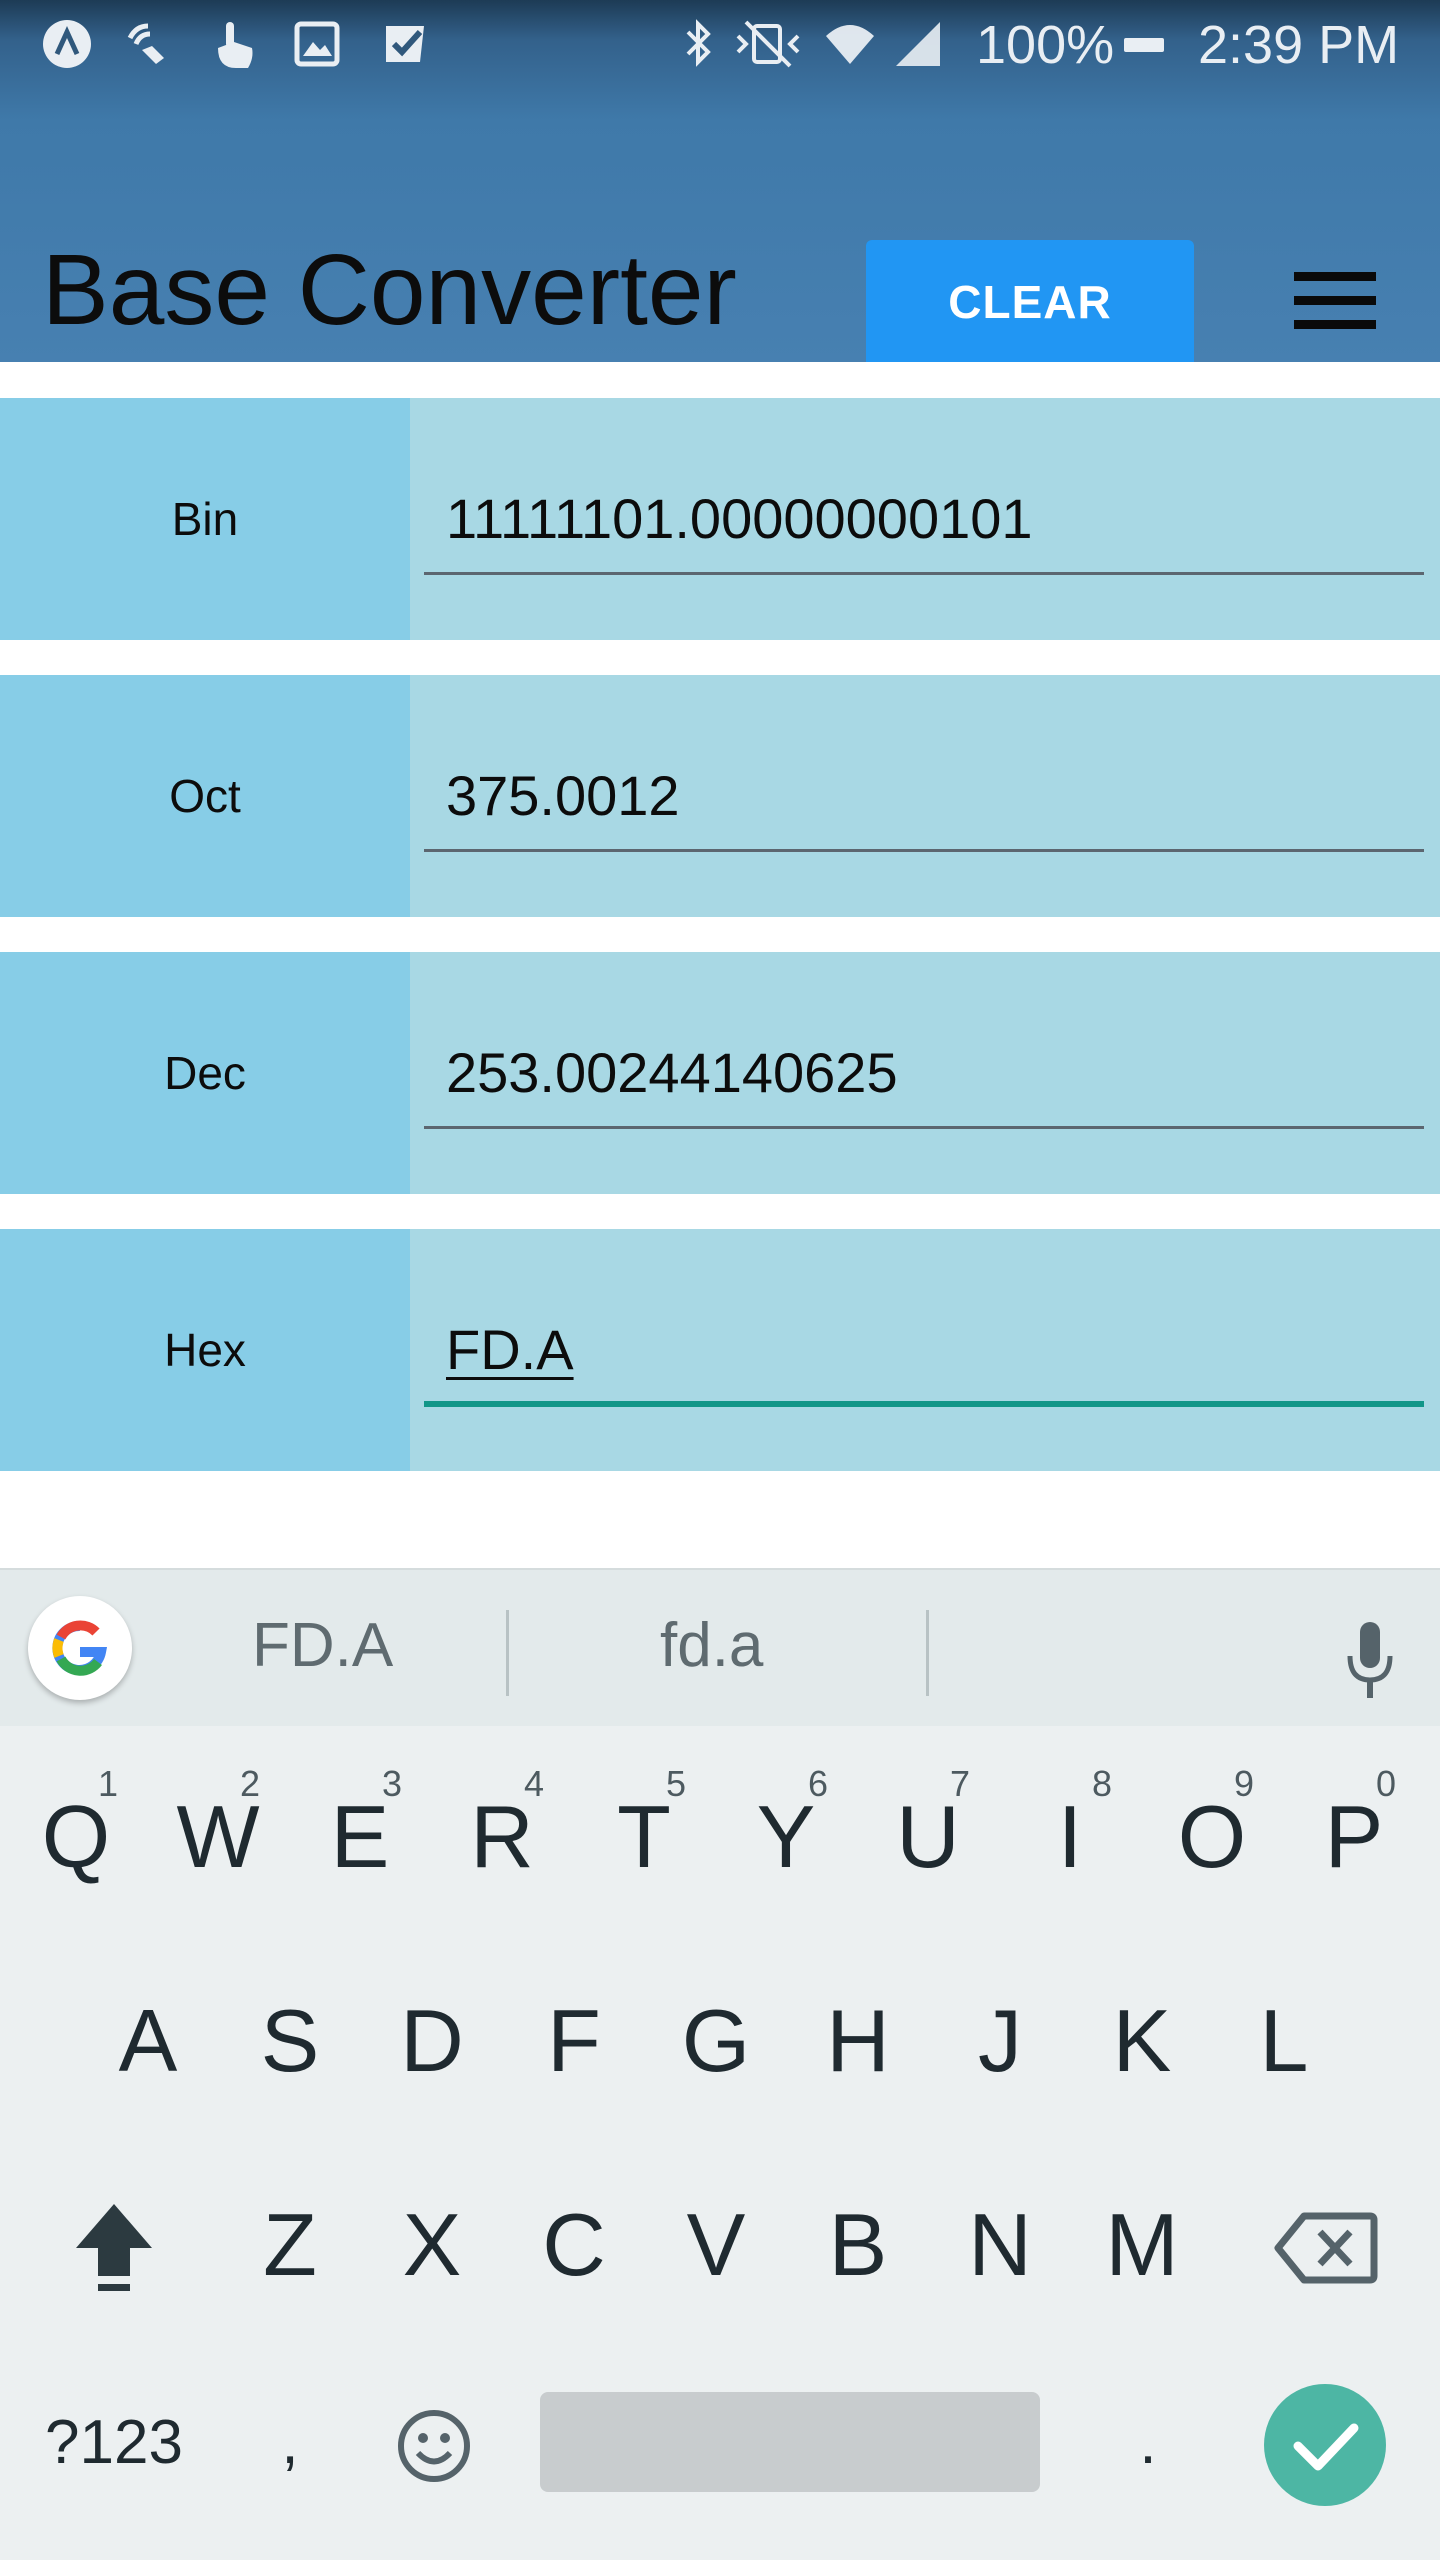 Image resolution: width=1440 pixels, height=2560 pixels. Describe the element at coordinates (432, 2245) in the screenshot. I see `key-x: X` at that location.